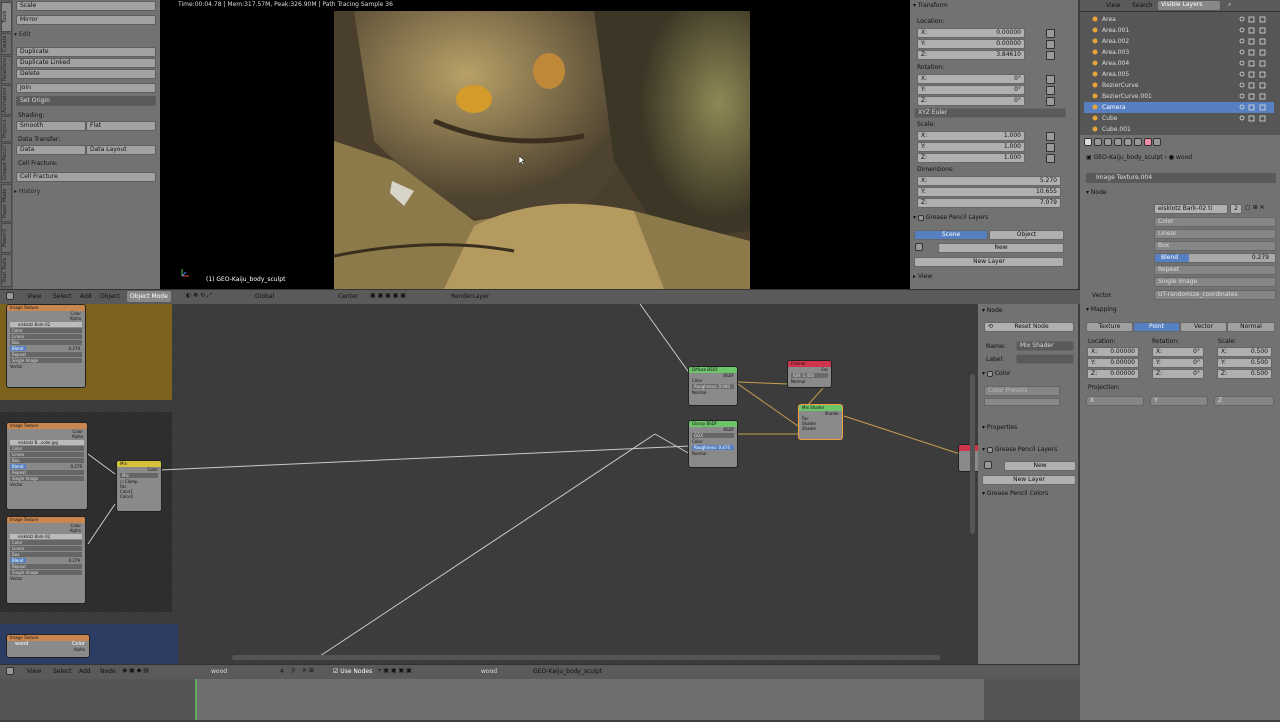 The height and width of the screenshot is (722, 1280). What do you see at coordinates (86, 20) in the screenshot?
I see `mirror-button: Mirror` at bounding box center [86, 20].